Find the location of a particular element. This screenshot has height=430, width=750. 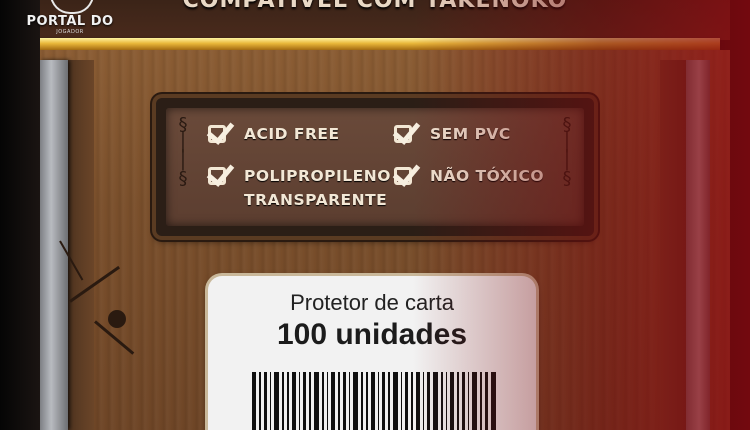

feature-sem-pvc: SEM PVC is located at coordinates (451, 132).